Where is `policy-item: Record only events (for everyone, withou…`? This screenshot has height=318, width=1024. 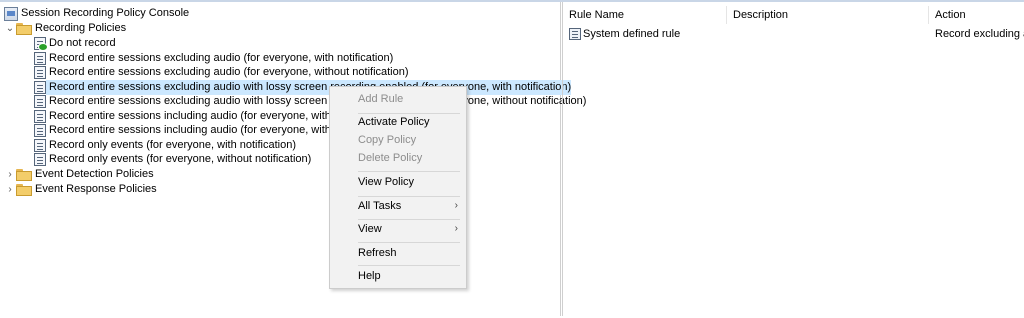
policy-item: Record only events (for everyone, withou… is located at coordinates (172, 159).